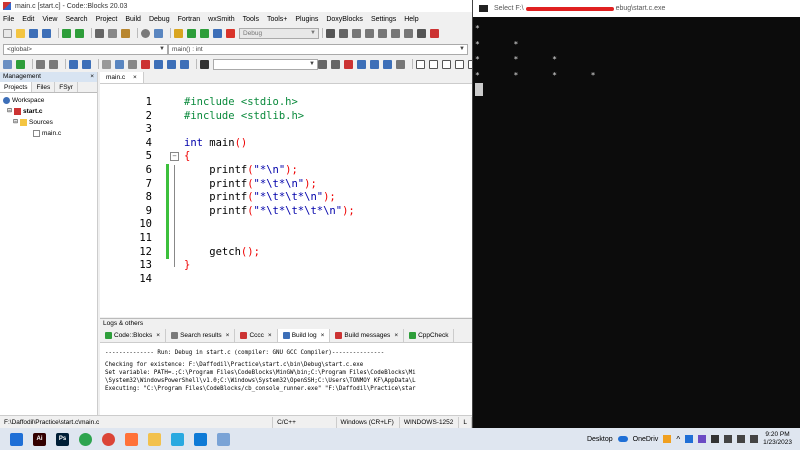  Describe the element at coordinates (236, 6) in the screenshot. I see `window-titlebar: main.c [start.c] - Code::Blocks 20.03` at that location.